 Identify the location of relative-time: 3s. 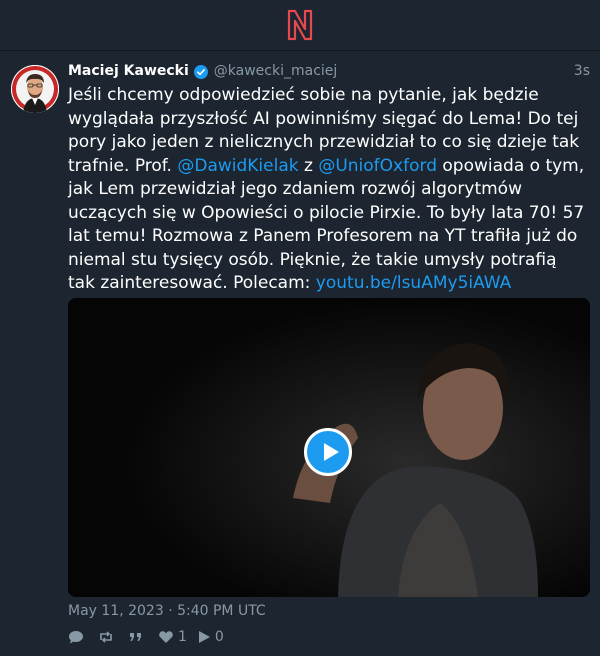
(582, 71).